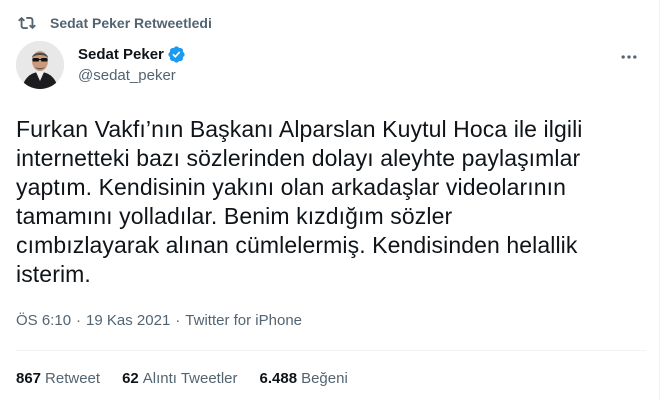 The height and width of the screenshot is (400, 660). What do you see at coordinates (27, 23) in the screenshot?
I see `retweet-icon` at bounding box center [27, 23].